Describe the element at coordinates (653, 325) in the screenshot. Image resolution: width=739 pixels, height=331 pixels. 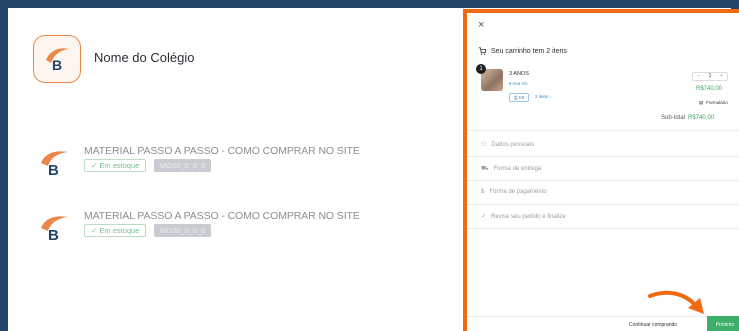
I see `continue-shopping-button: Continuar comprando` at that location.